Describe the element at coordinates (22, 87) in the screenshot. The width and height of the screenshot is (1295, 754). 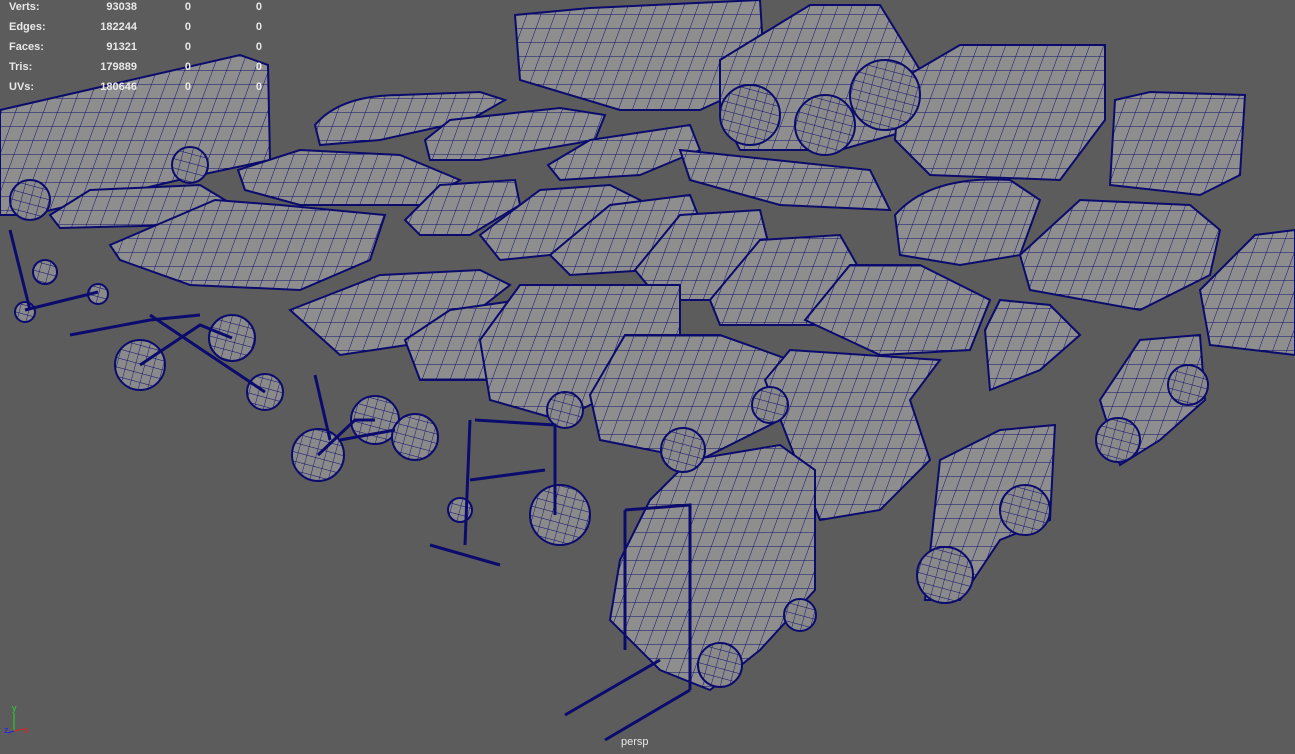
I see `hud-label: UVs:` at that location.